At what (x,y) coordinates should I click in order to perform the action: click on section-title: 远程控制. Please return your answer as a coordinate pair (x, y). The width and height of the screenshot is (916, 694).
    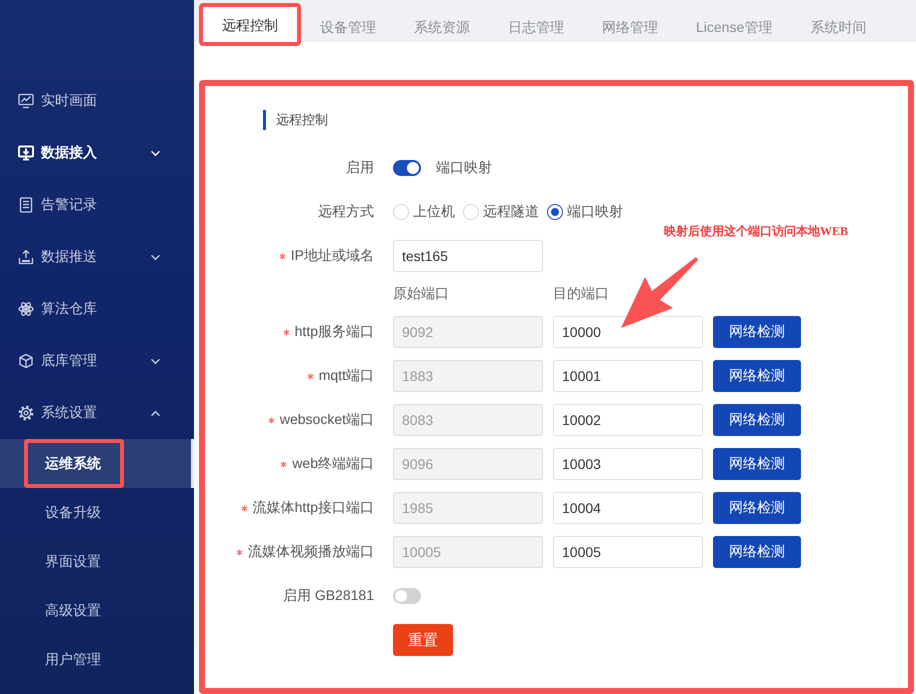
    Looking at the image, I should click on (295, 120).